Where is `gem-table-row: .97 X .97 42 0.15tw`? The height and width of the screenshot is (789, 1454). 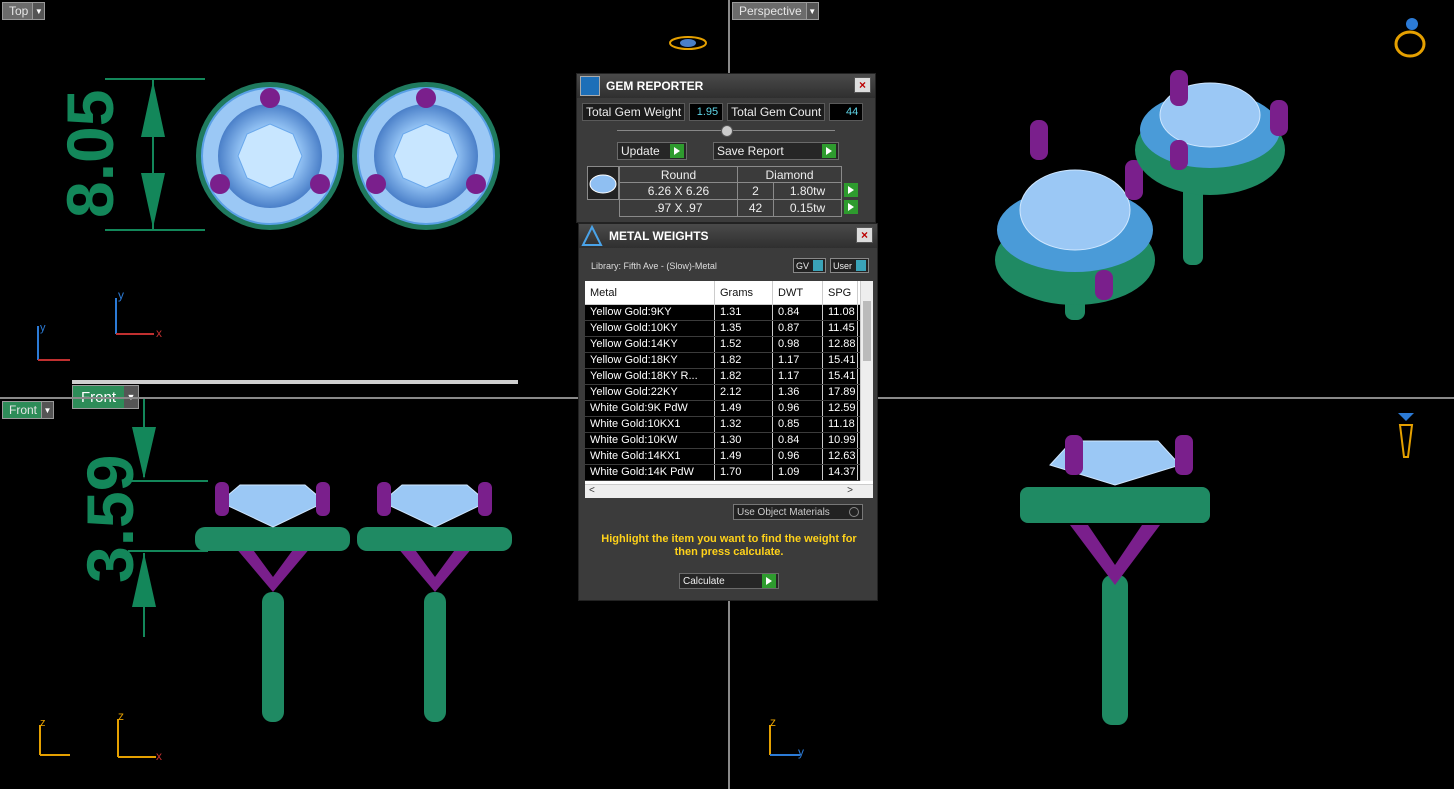
gem-table-row: .97 X .97 42 0.15tw is located at coordinates (740, 208).